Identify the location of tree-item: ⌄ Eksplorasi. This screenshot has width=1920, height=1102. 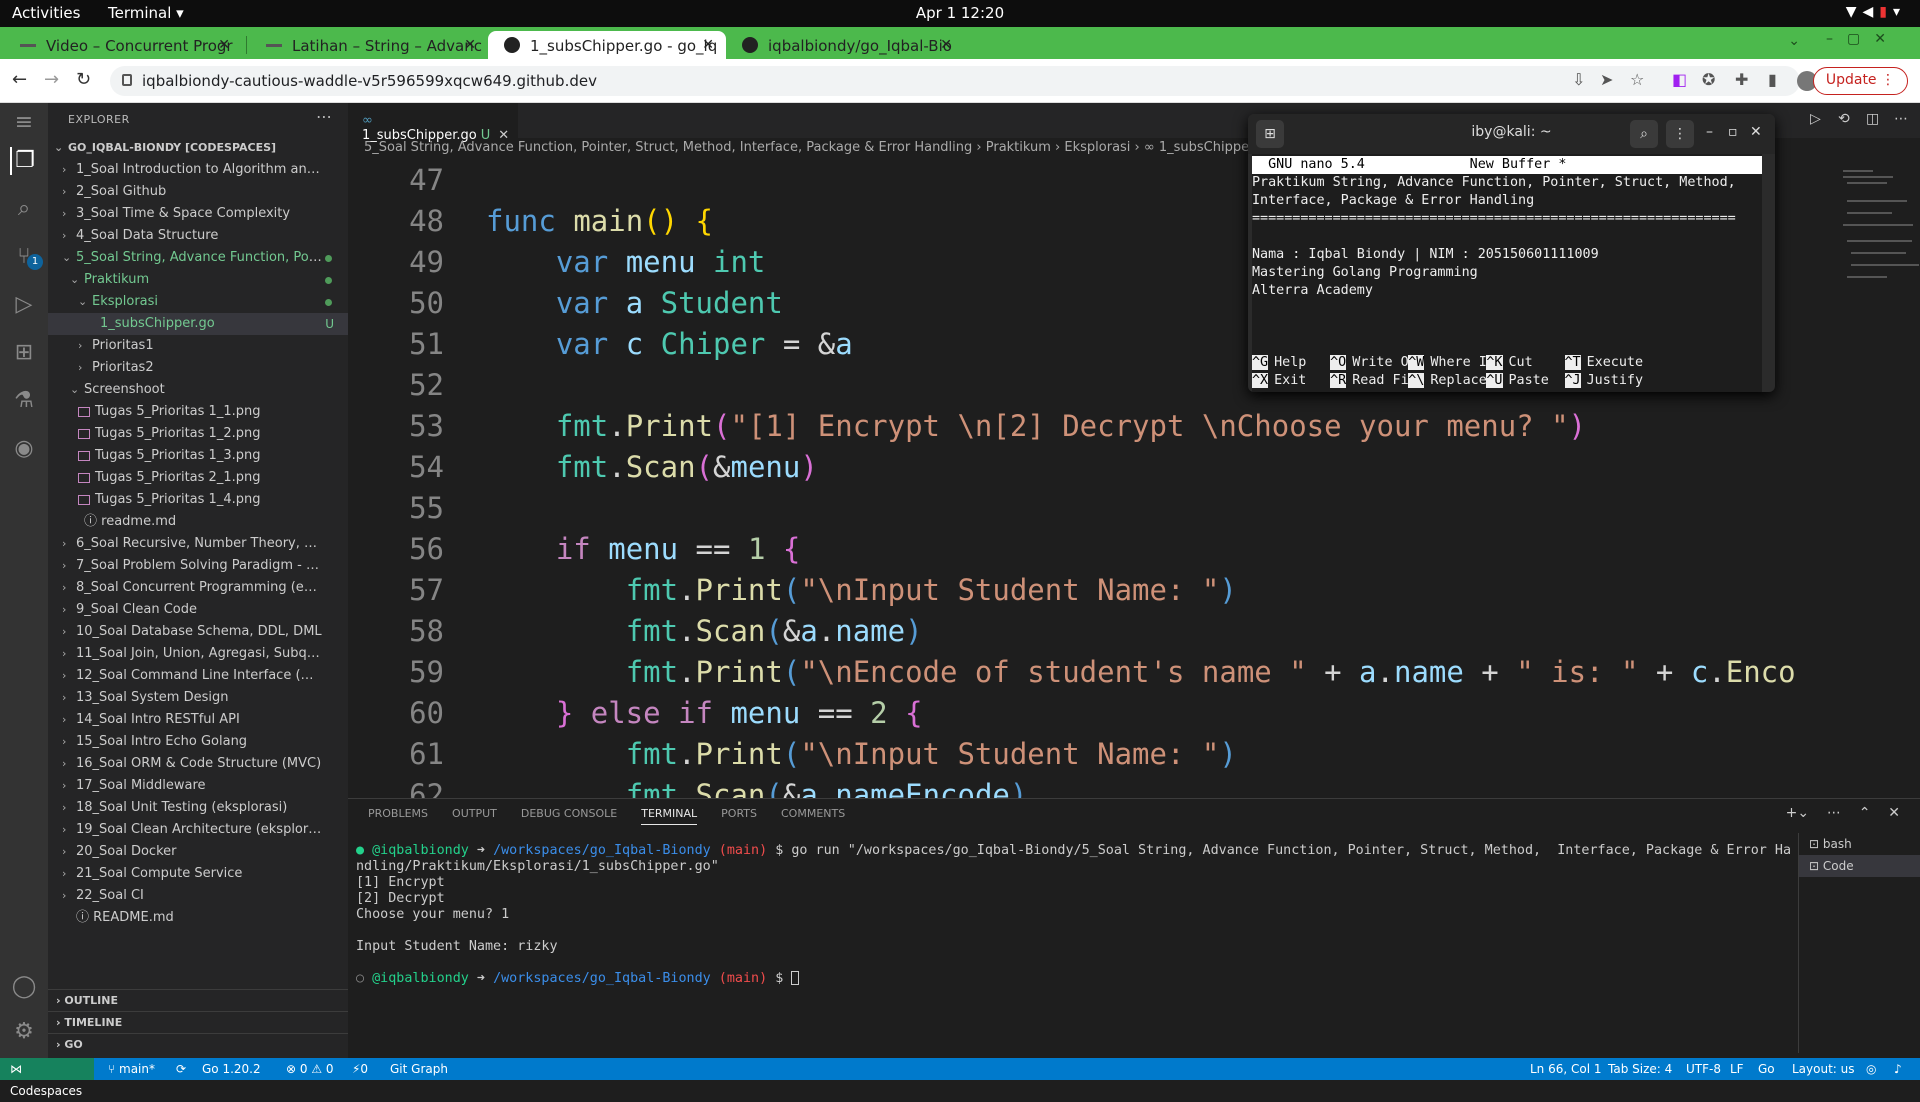
(198, 302).